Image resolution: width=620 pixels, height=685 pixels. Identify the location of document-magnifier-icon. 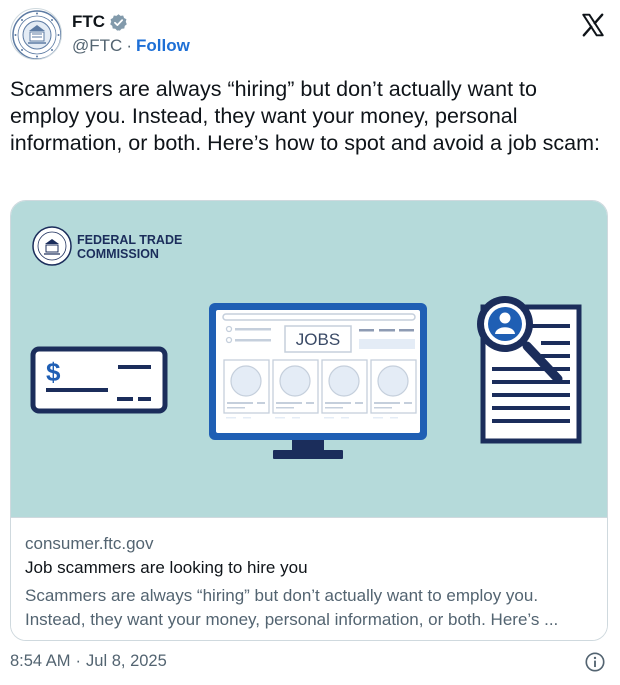
(529, 370).